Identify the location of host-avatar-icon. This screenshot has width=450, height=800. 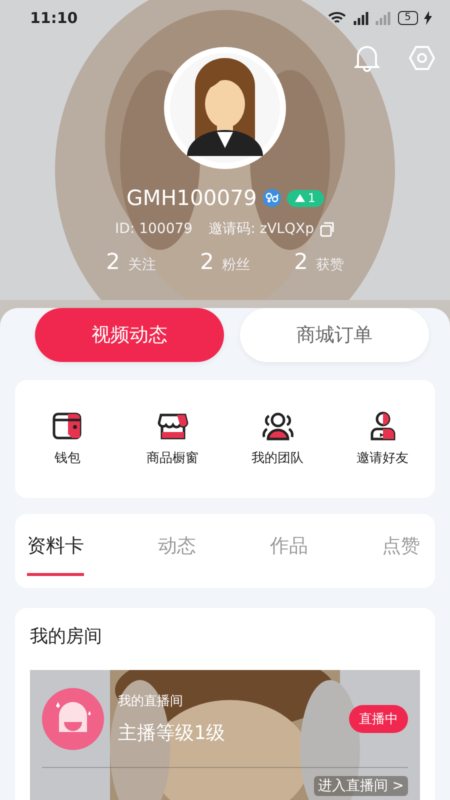
(73, 719).